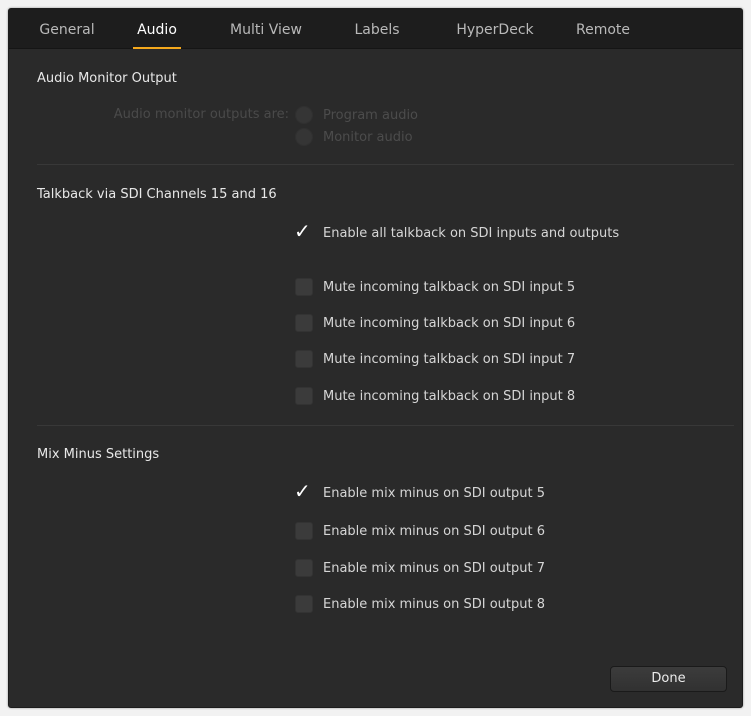 The width and height of the screenshot is (751, 716). Describe the element at coordinates (304, 115) in the screenshot. I see `program-audio-radio` at that location.